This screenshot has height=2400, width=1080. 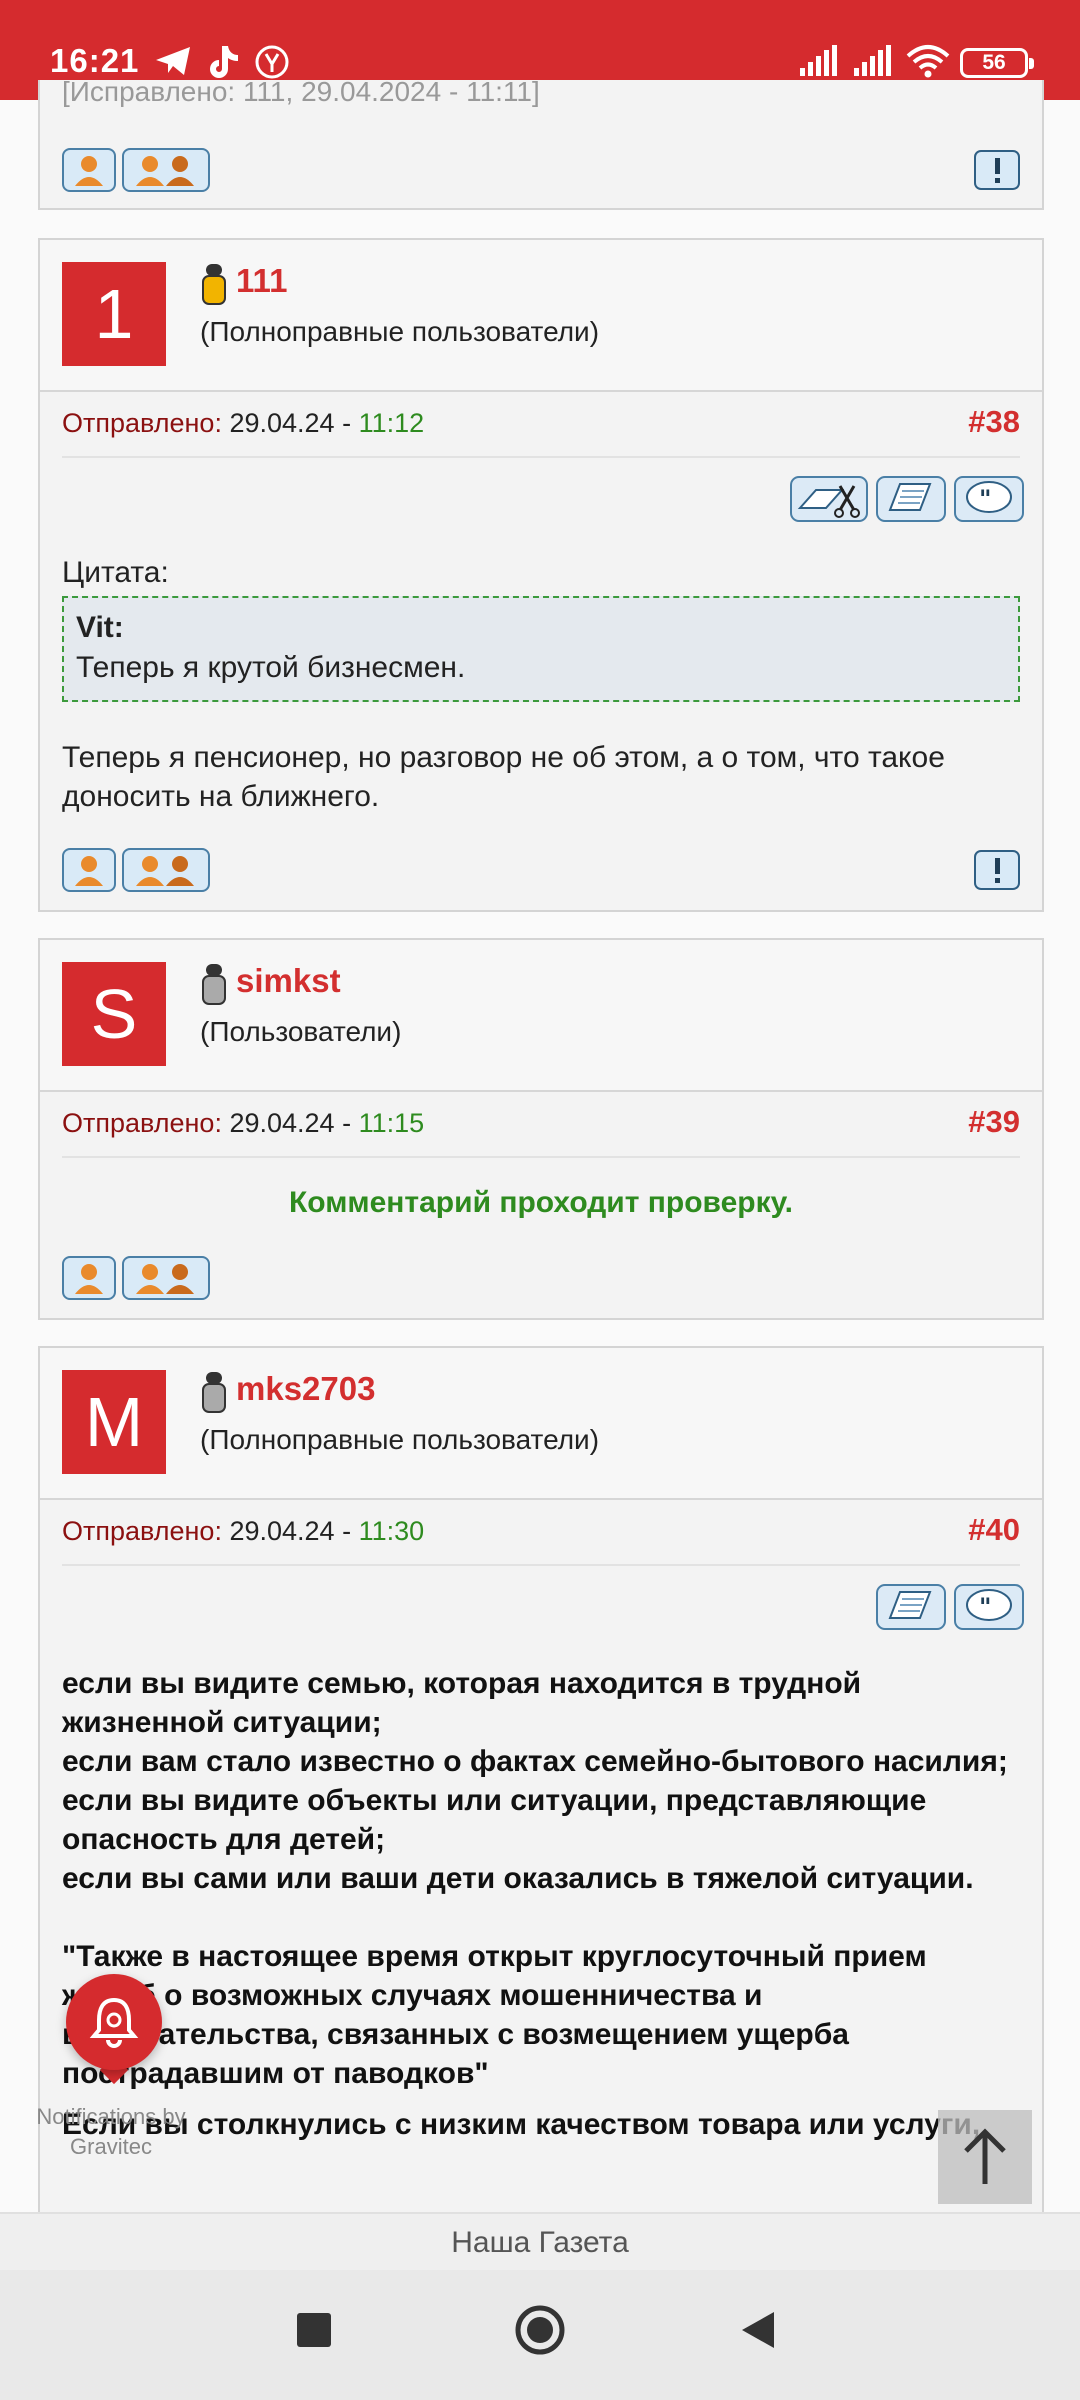 I want to click on username: simkst, so click(x=288, y=981).